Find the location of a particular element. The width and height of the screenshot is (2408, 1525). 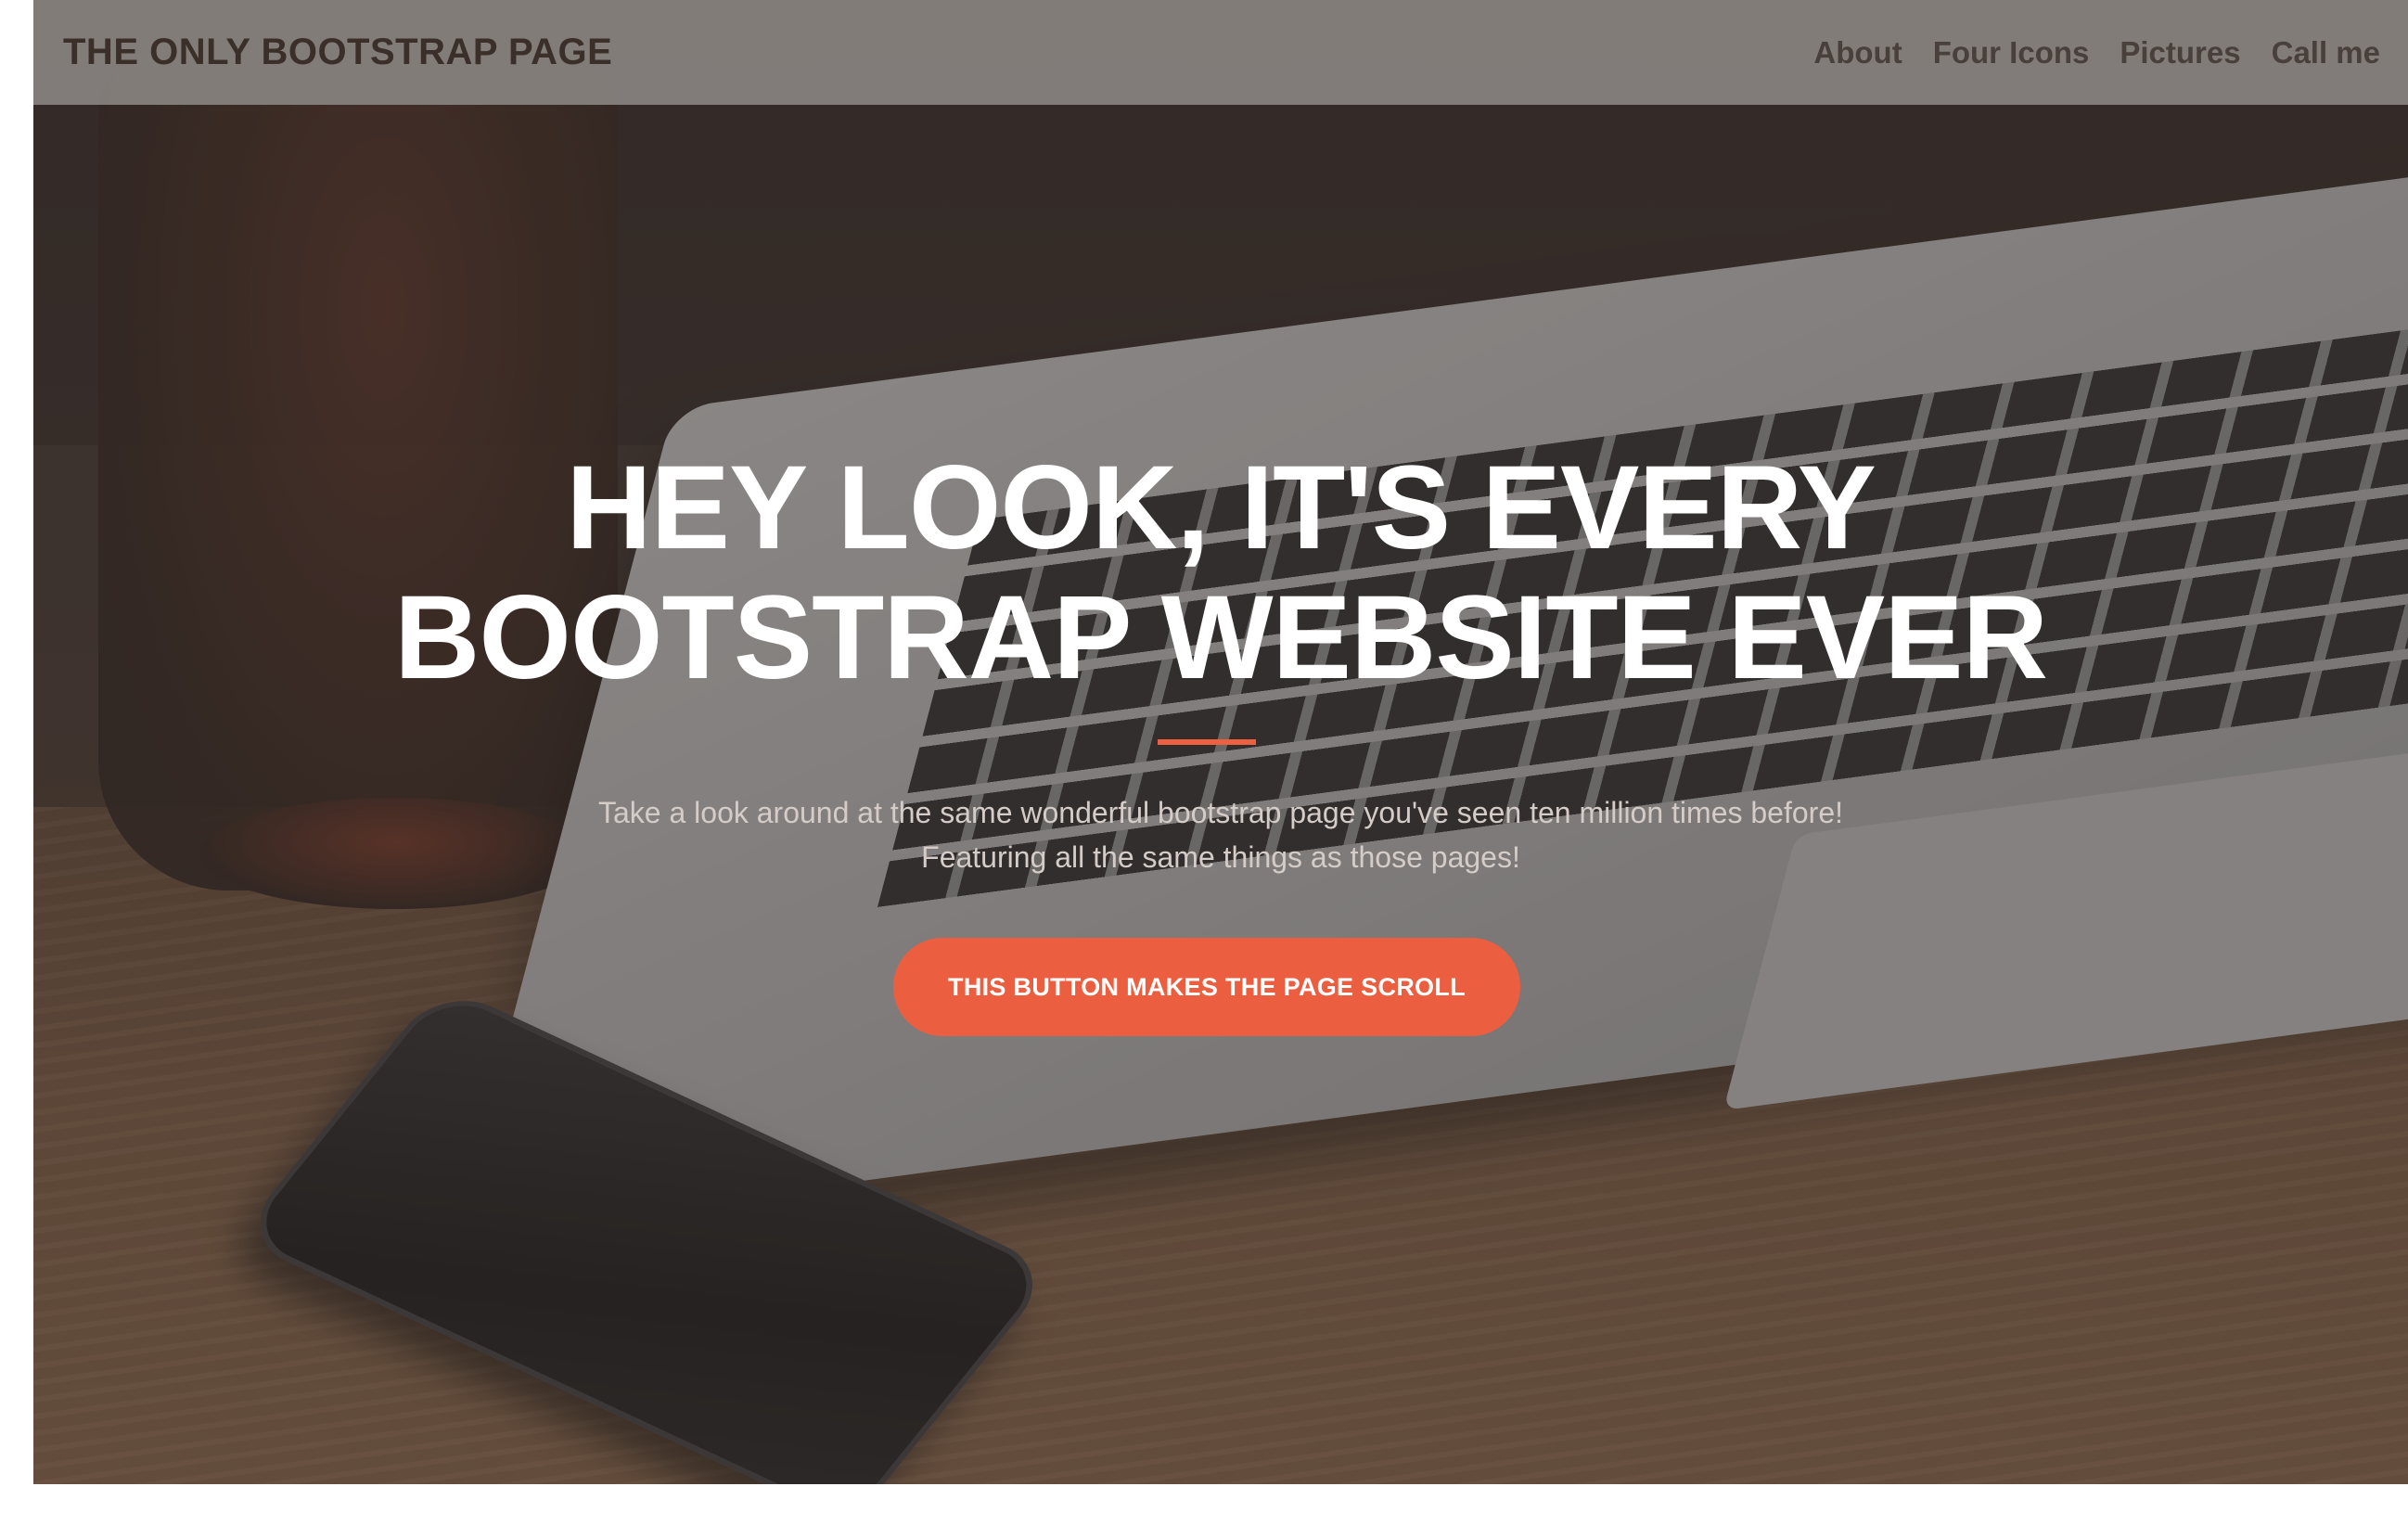

hero-title-line-1: HEY LOOK, IT'S EVERY is located at coordinates (1221, 508).